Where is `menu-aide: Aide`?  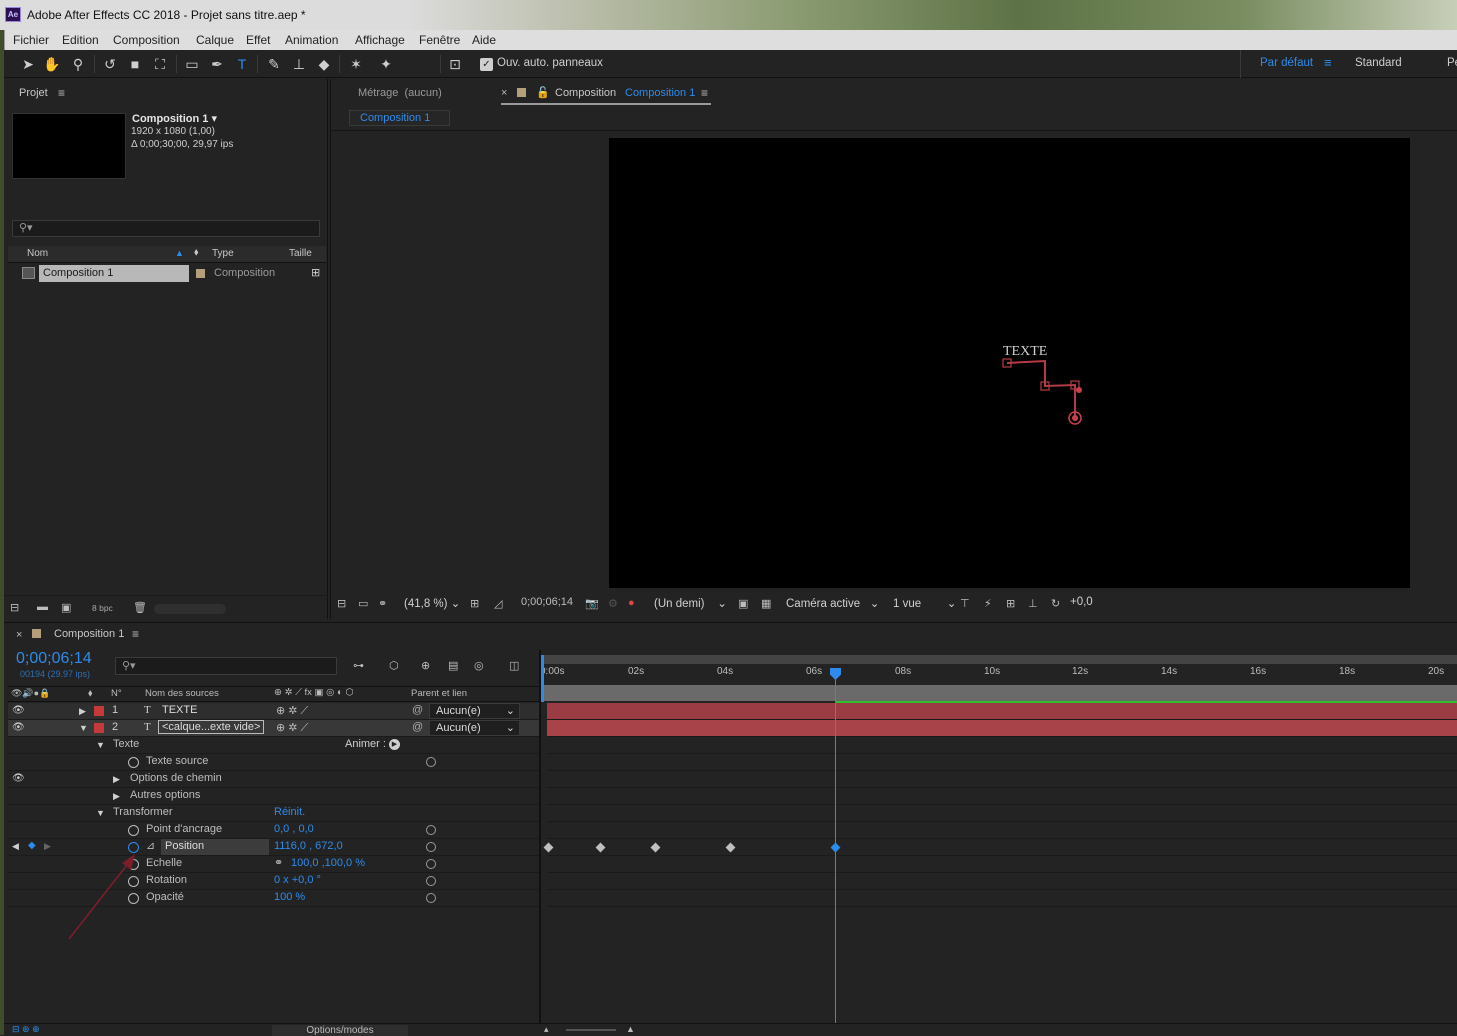 menu-aide: Aide is located at coordinates (484, 40).